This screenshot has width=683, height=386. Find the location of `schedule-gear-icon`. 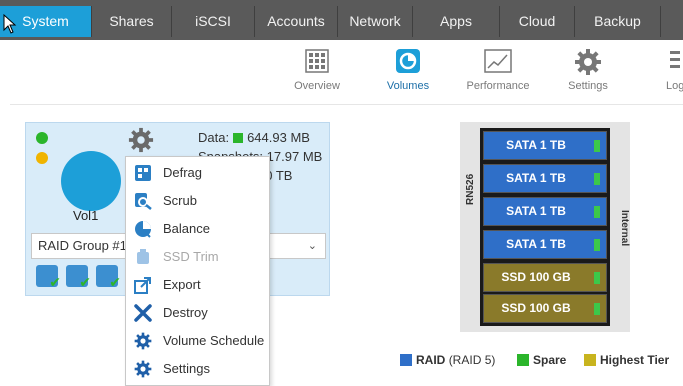

schedule-gear-icon is located at coordinates (143, 341).